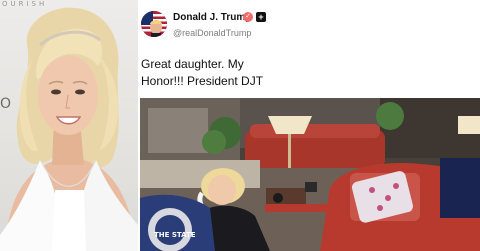 The image size is (480, 251). Describe the element at coordinates (202, 81) in the screenshot. I see `post-text-line-2: Honor!!! President DJT` at that location.